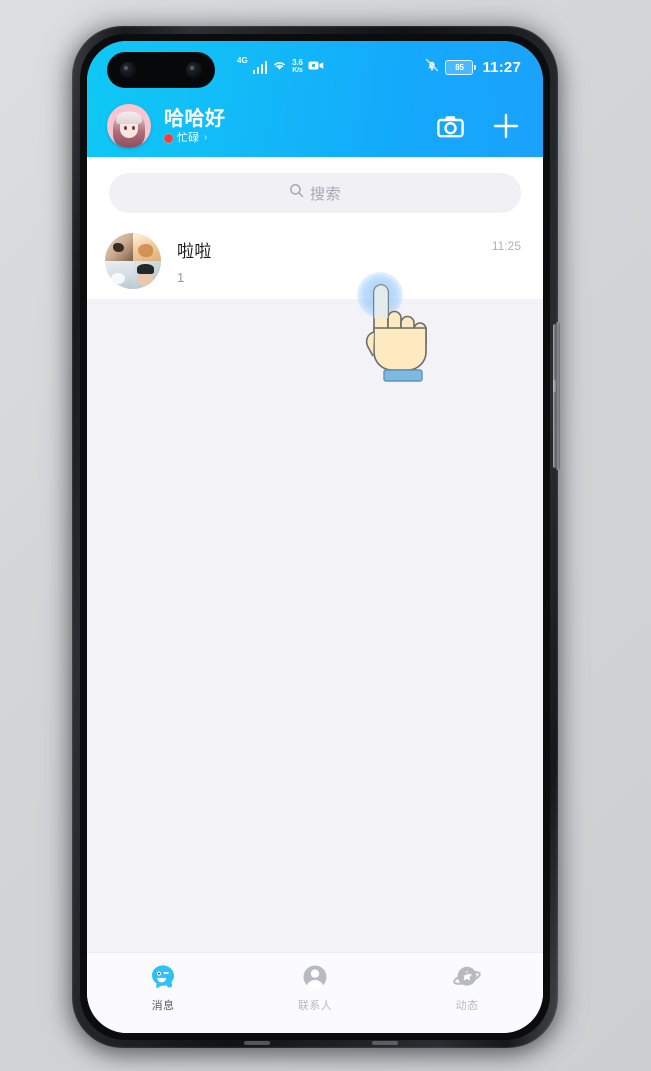 This screenshot has width=651, height=1071. I want to click on tab-moments: 动态, so click(467, 987).